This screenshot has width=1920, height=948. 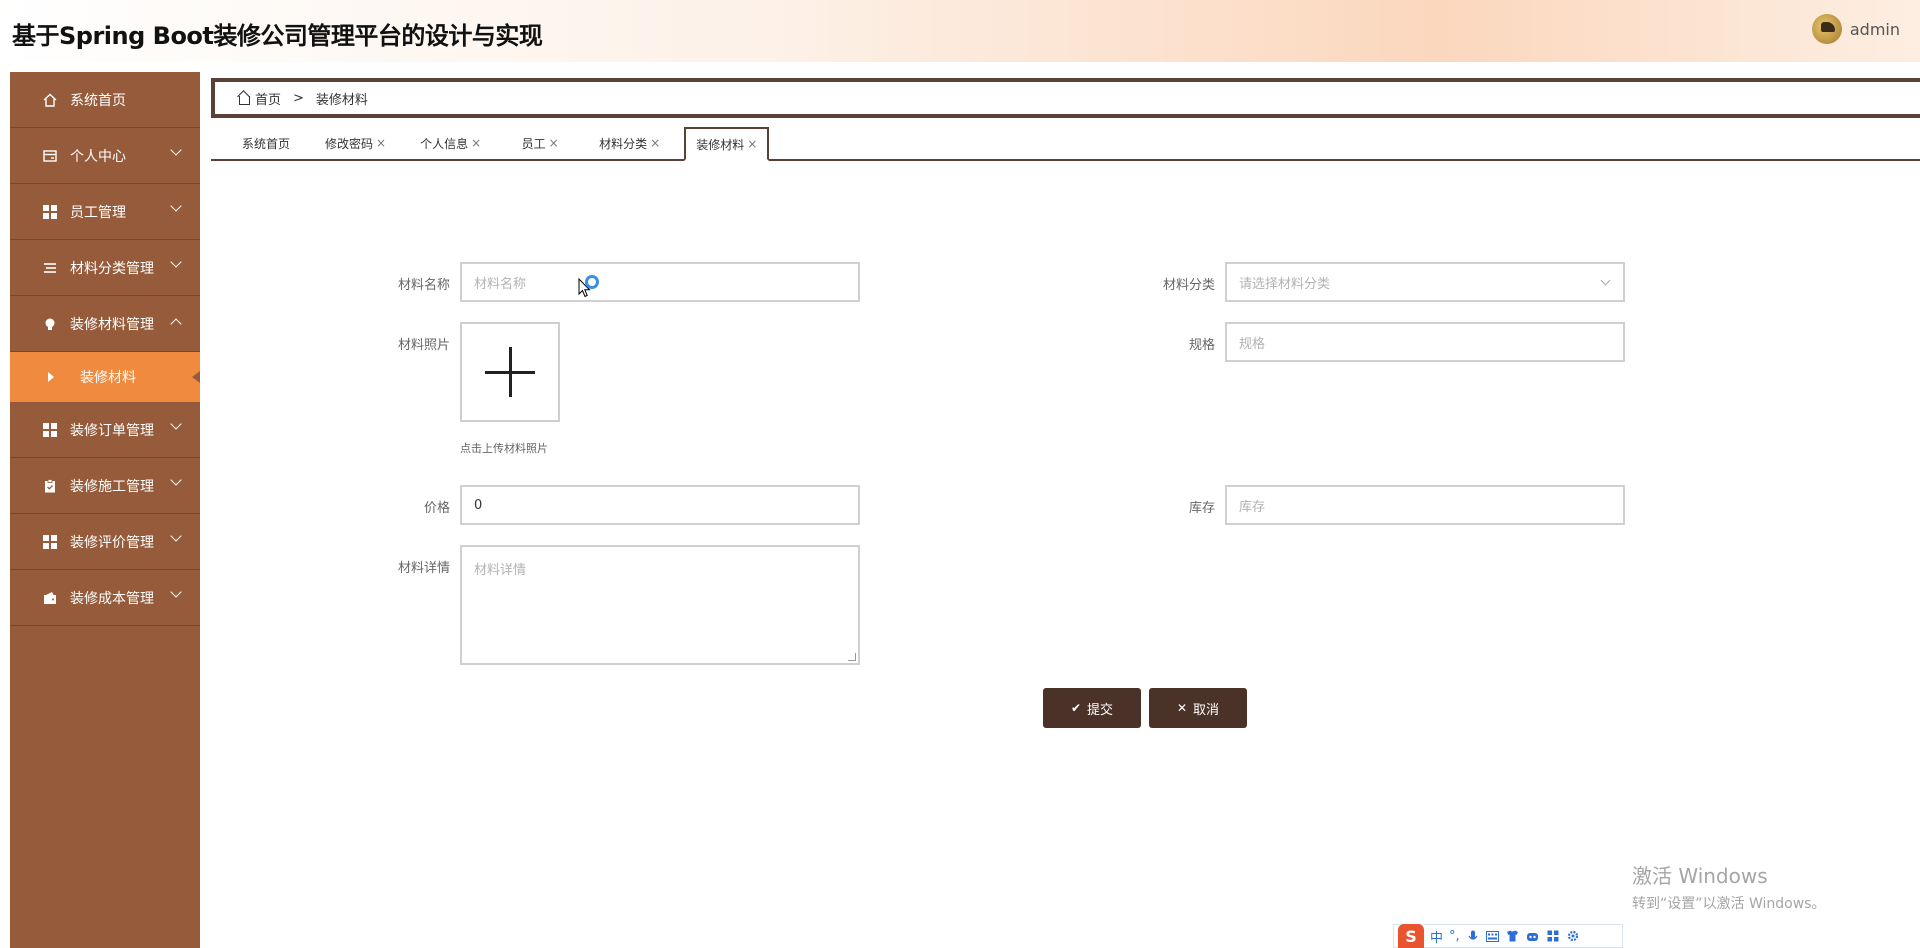 What do you see at coordinates (960, 31) in the screenshot?
I see `top-header: 基于Spring Boot装修公司管理平台的设计与实现 admin` at bounding box center [960, 31].